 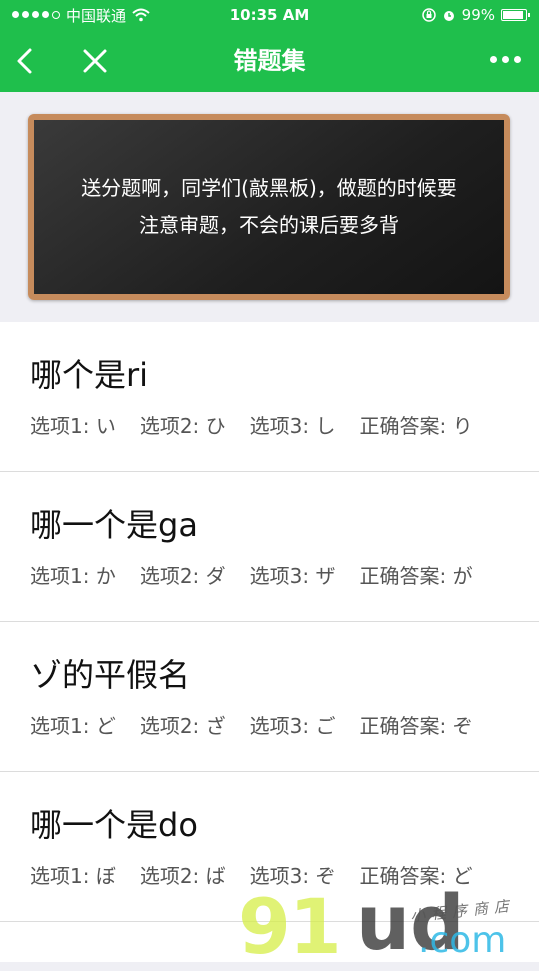 What do you see at coordinates (416, 426) in the screenshot?
I see `correct-answer: 正确答案: り` at bounding box center [416, 426].